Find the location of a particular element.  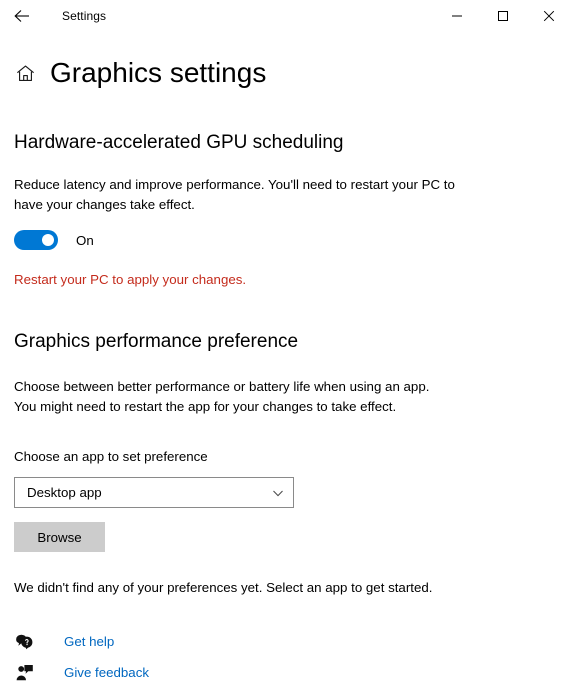

gpu-scheduling-toggle-row: On is located at coordinates (286, 240).